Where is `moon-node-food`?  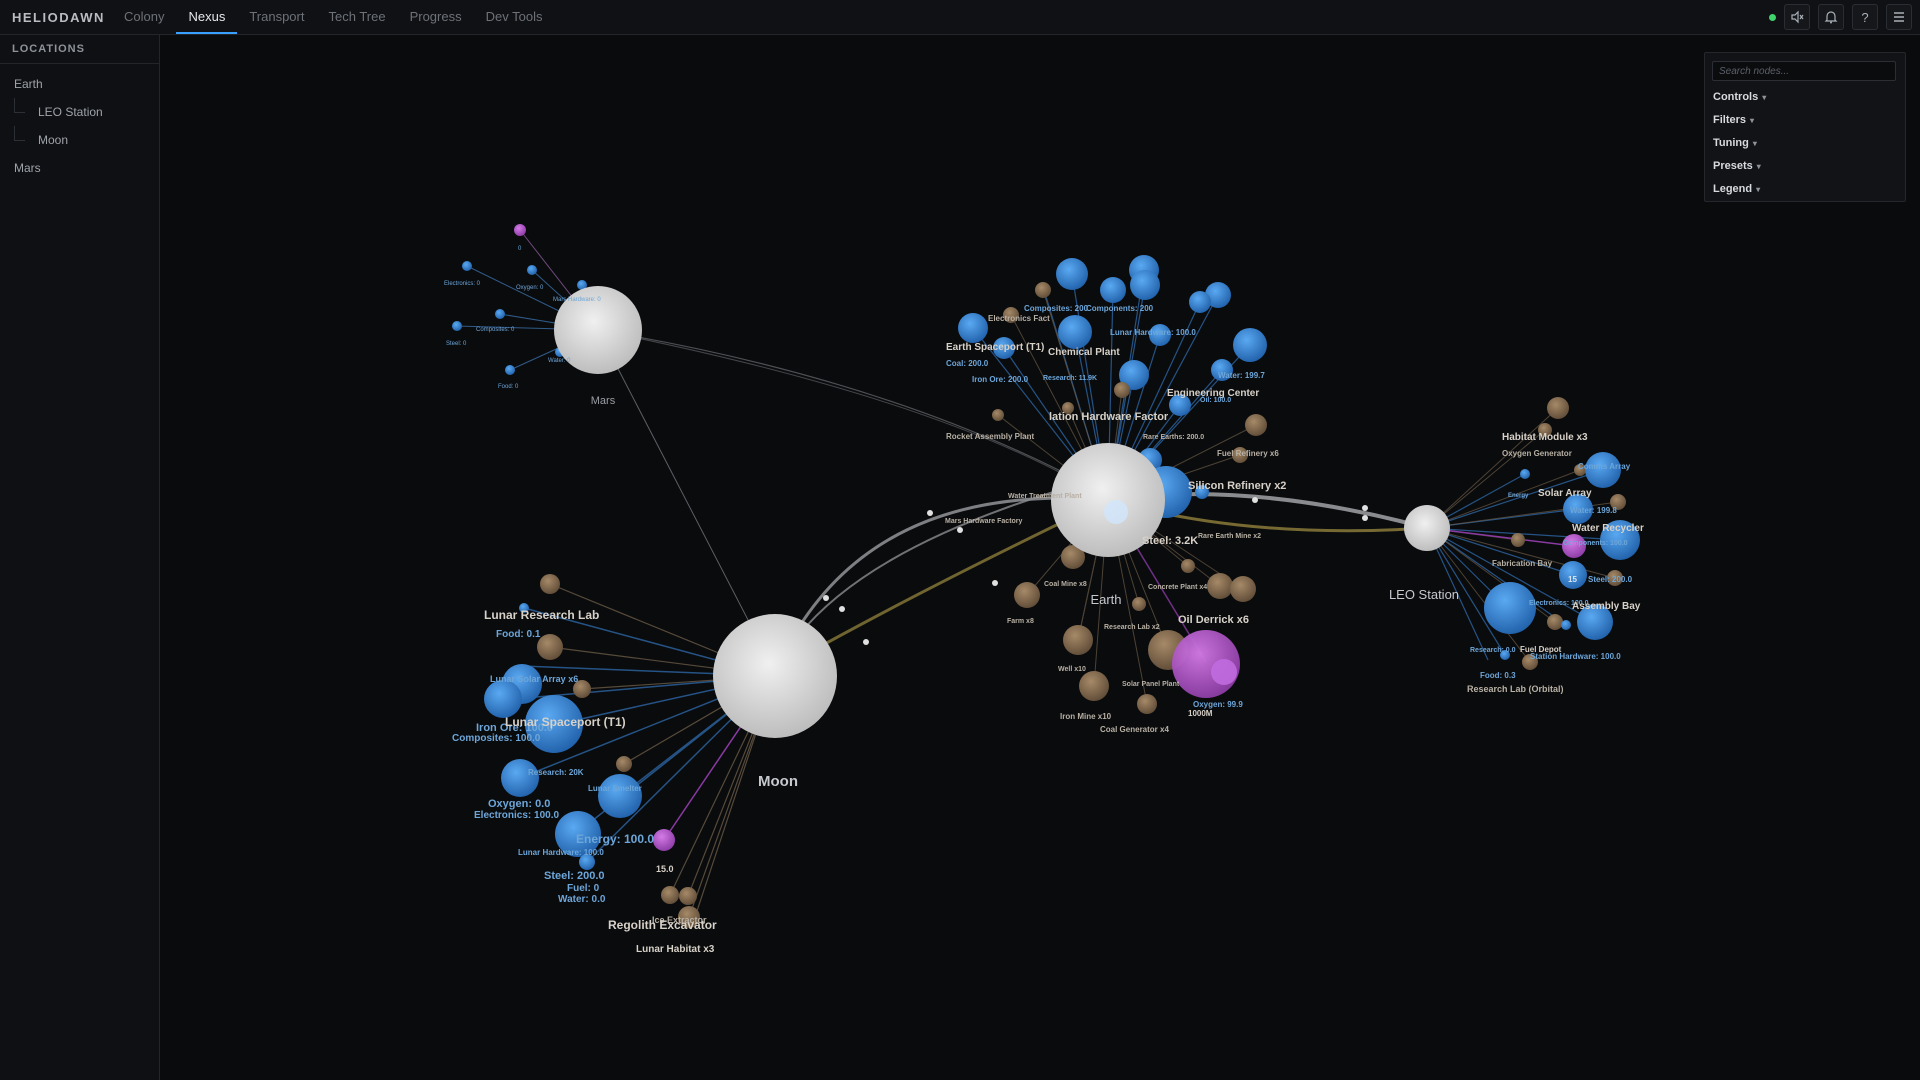
moon-node-food is located at coordinates (550, 647).